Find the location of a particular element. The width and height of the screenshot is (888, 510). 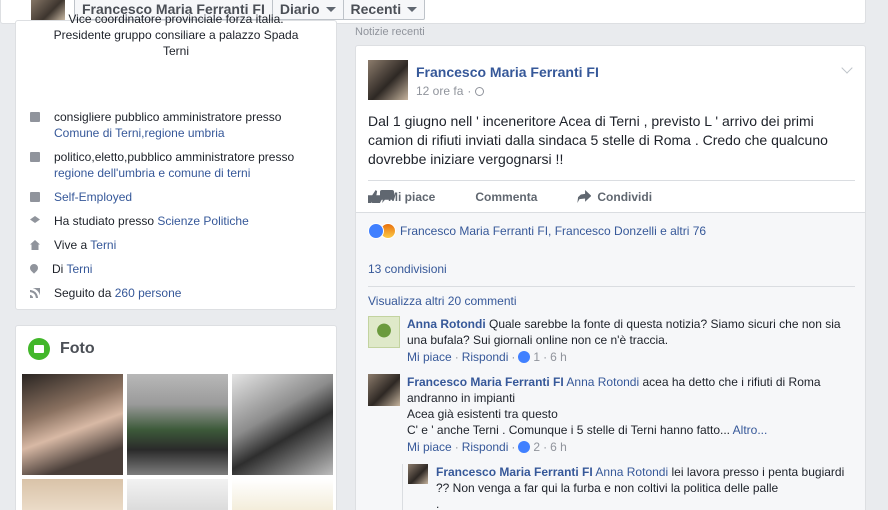

comment-text: Acea già esistenti tra questo is located at coordinates (482, 414).